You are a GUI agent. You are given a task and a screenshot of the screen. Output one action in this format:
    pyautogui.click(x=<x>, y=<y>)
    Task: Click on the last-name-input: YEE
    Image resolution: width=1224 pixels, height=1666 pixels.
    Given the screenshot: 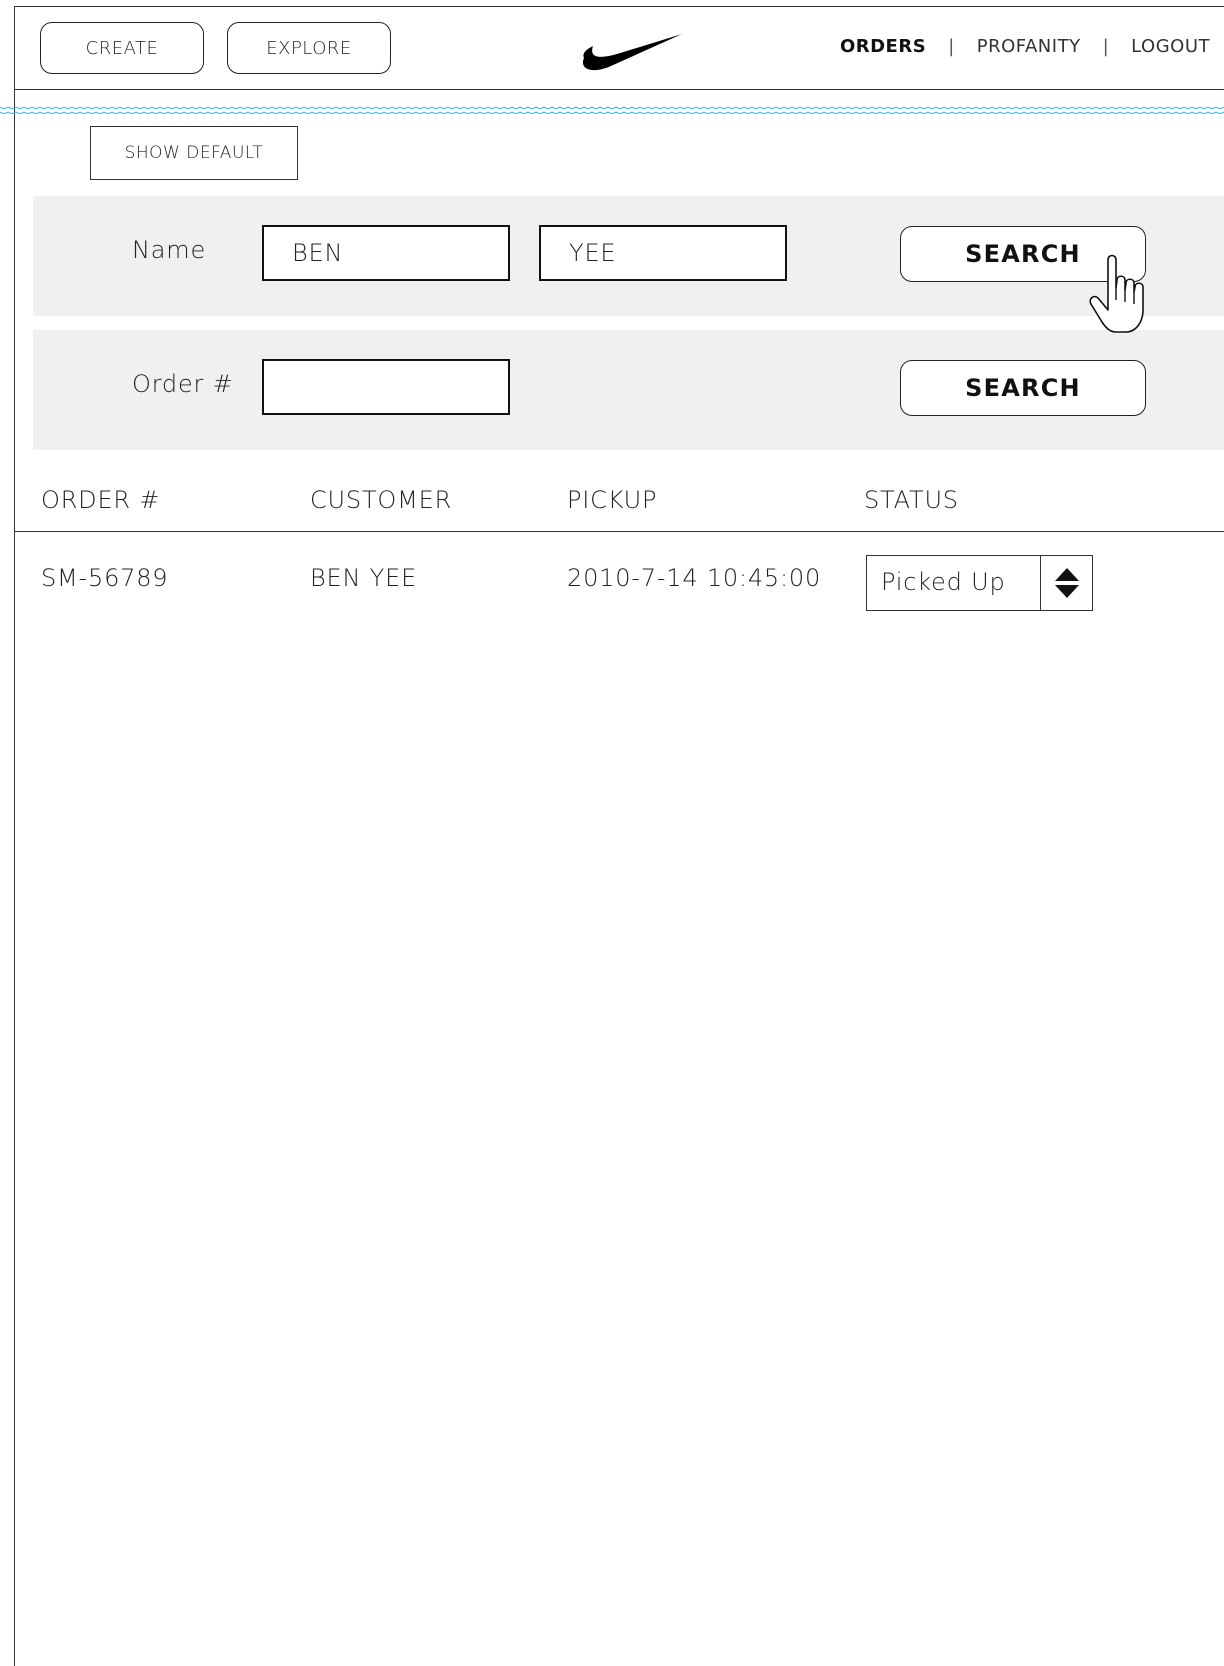 What is the action you would take?
    pyautogui.click(x=663, y=253)
    